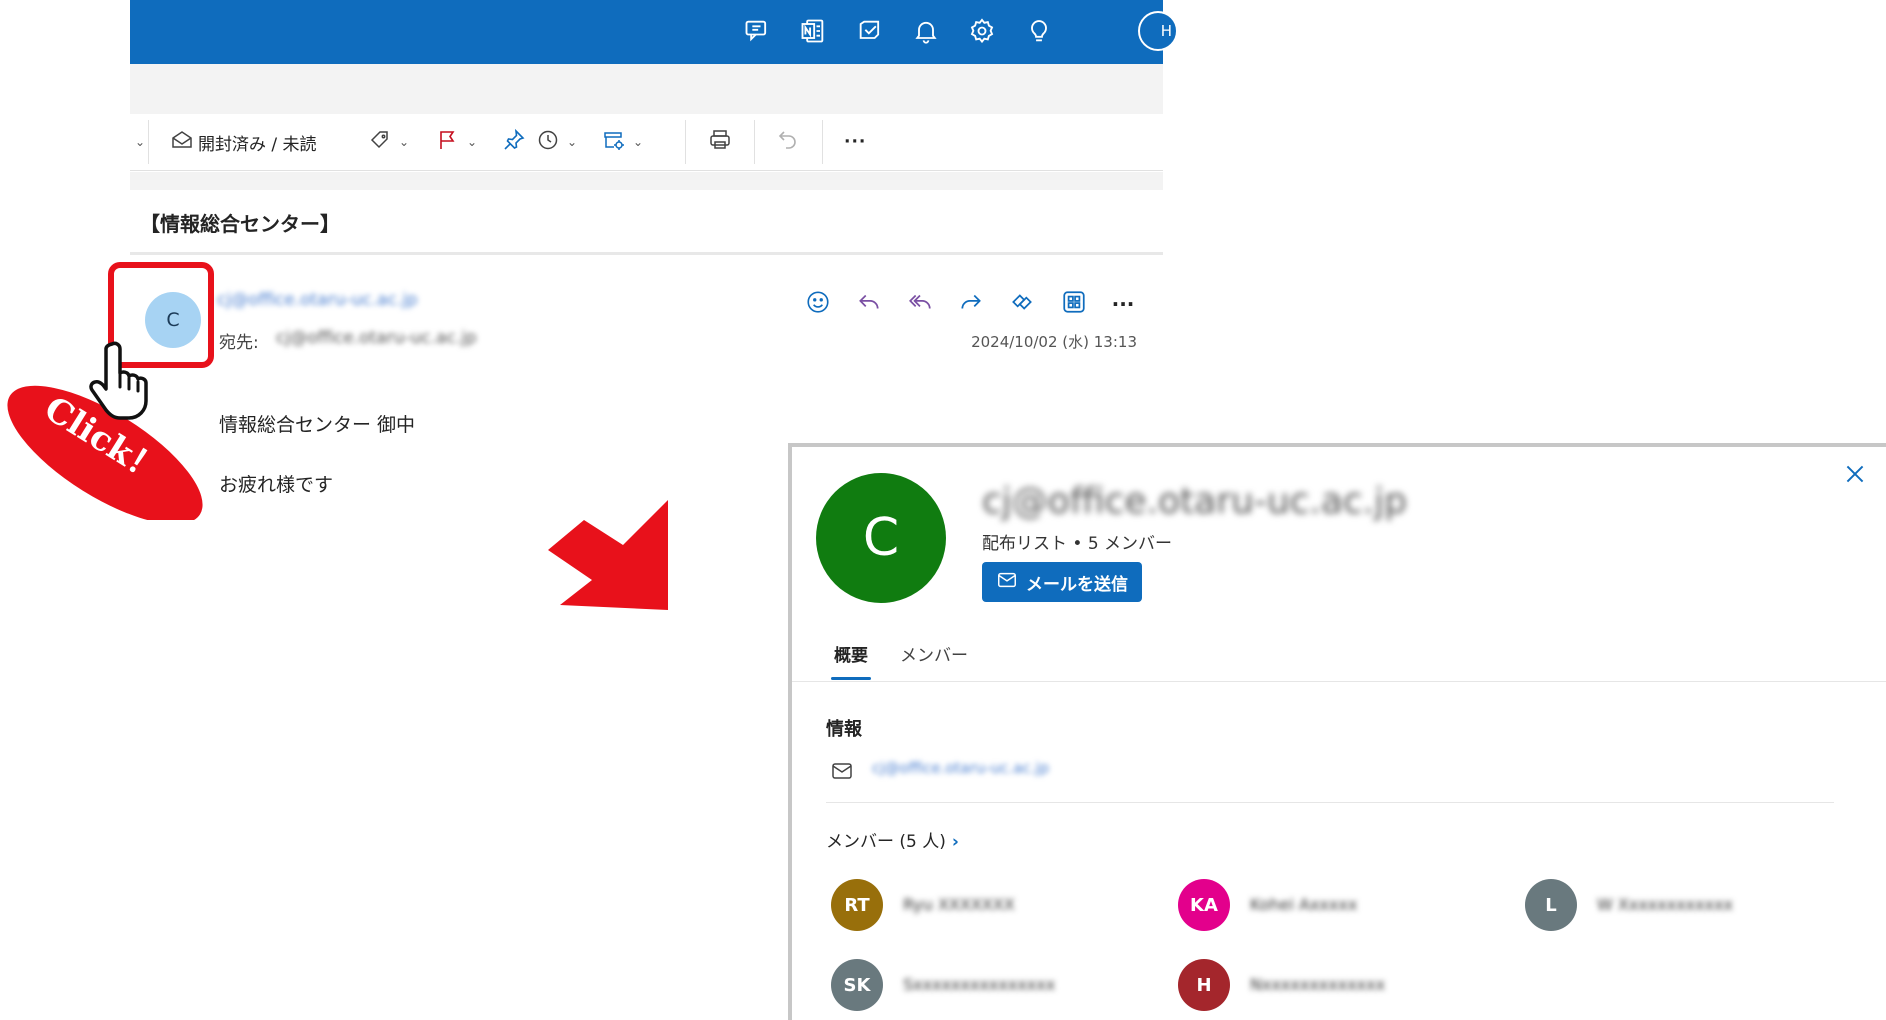 The image size is (1886, 1020). Describe the element at coordinates (646, 222) in the screenshot. I see `subject-header: 【情報総合センター】` at that location.